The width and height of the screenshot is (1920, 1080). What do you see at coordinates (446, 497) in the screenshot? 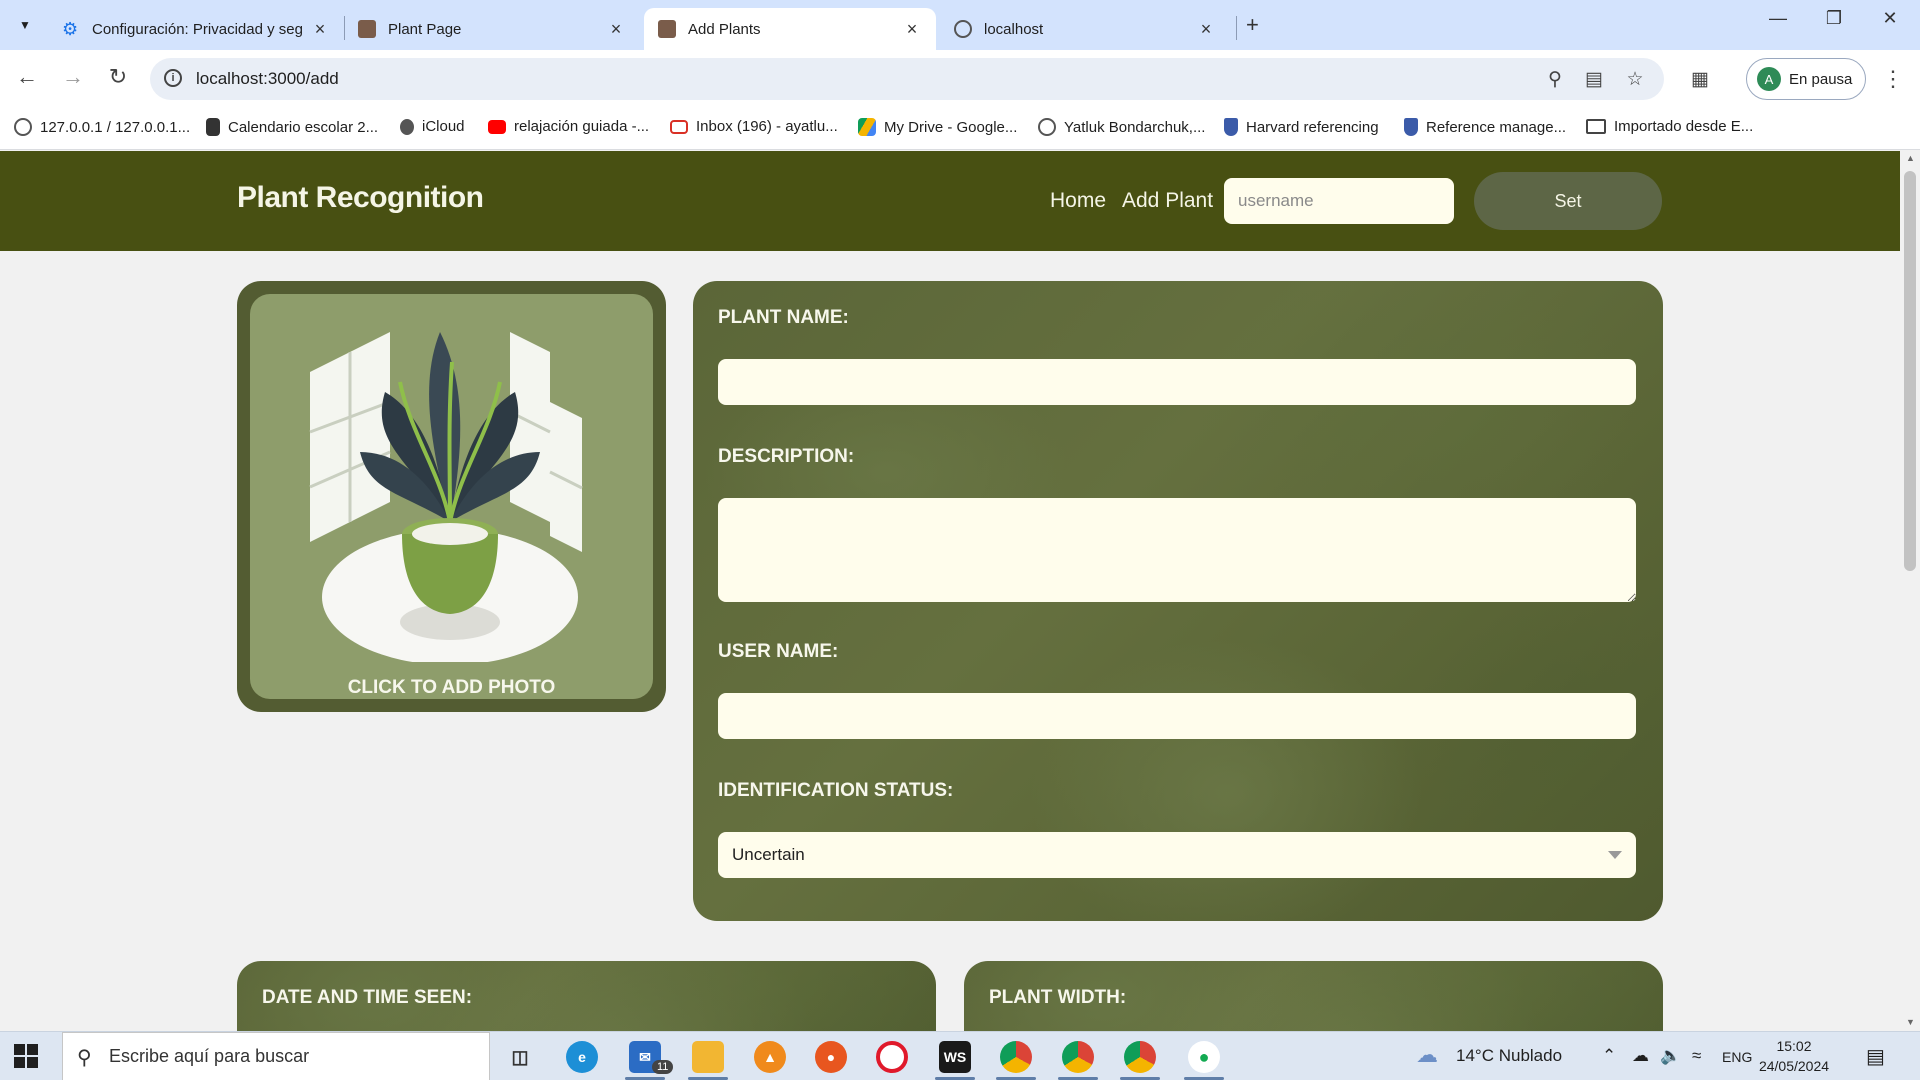
I see `plant-illustration-icon` at bounding box center [446, 497].